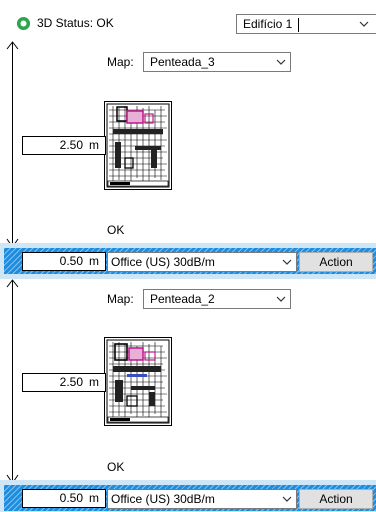 Image resolution: width=376 pixels, height=512 pixels. Describe the element at coordinates (306, 24) in the screenshot. I see `building-select: Edifício 1` at that location.